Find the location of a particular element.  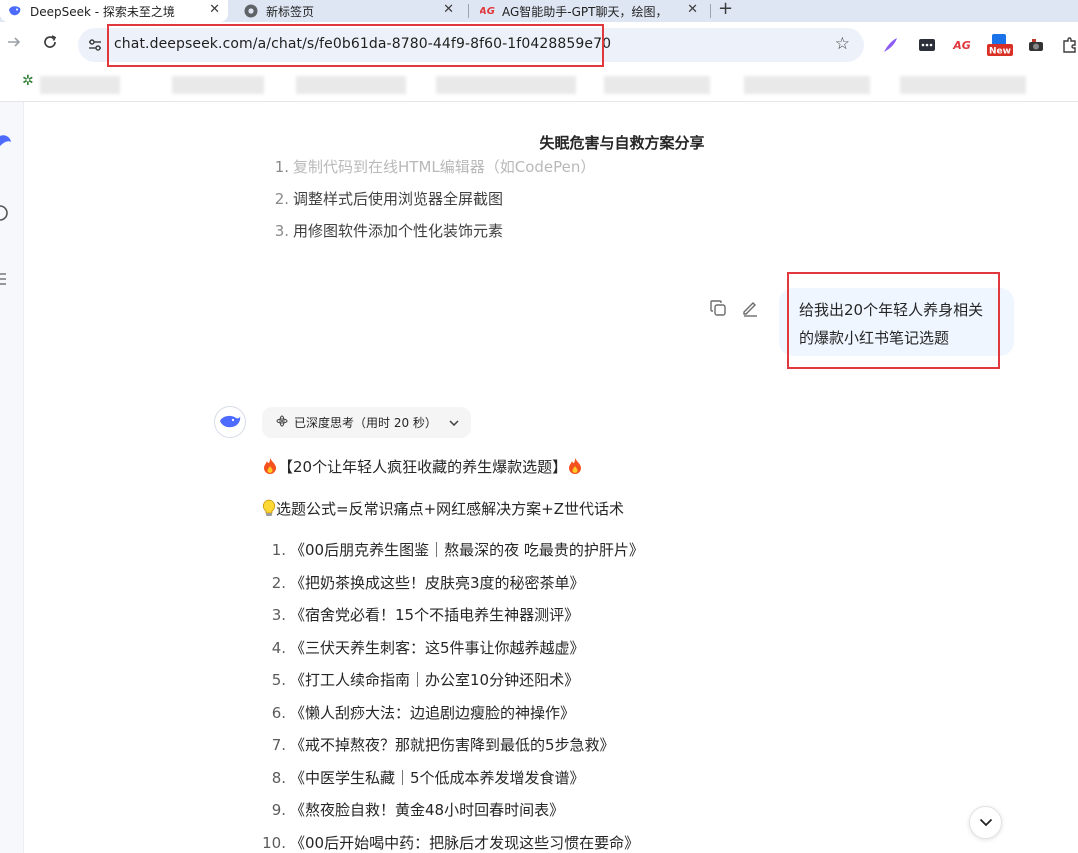

message-actions is located at coordinates (734, 308).